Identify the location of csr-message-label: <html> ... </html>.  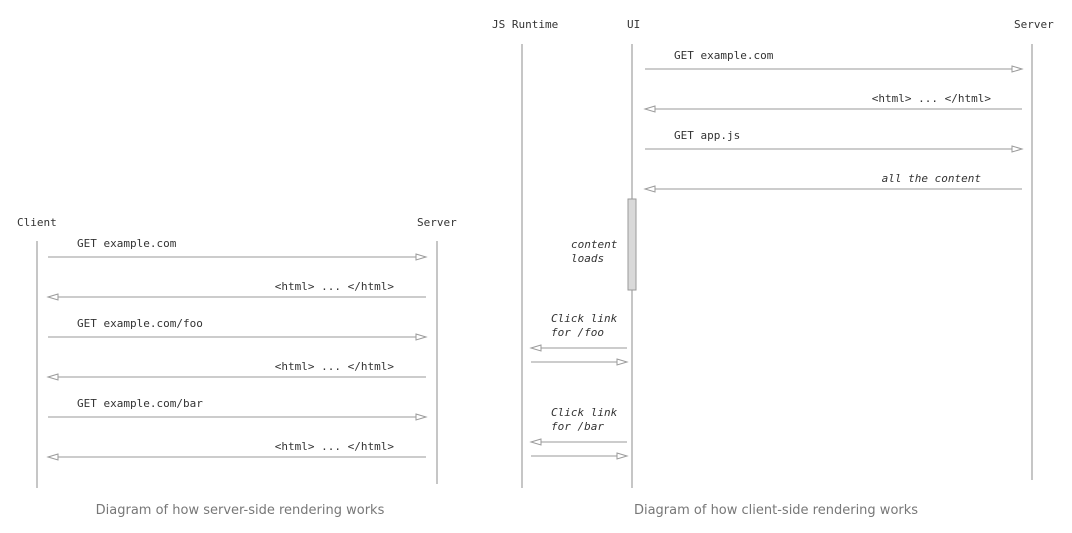
(932, 98).